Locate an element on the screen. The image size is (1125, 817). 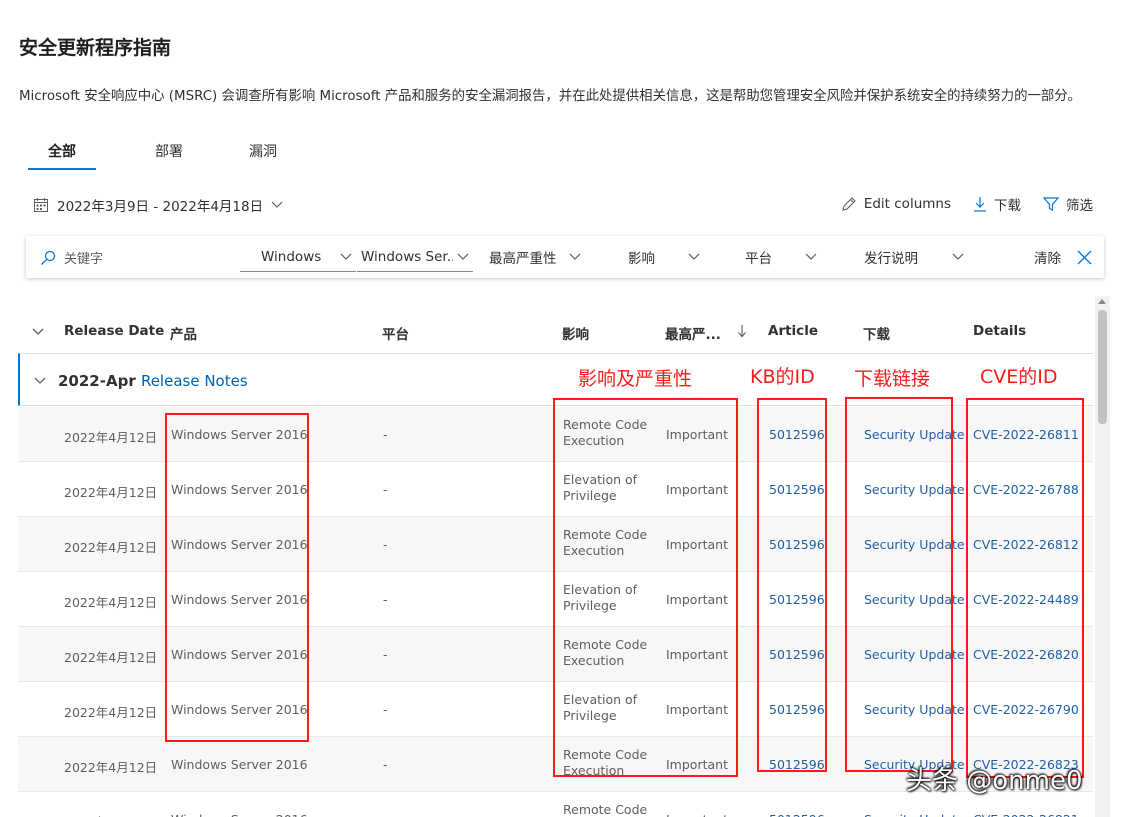
annotation-box-download-link is located at coordinates (899, 584).